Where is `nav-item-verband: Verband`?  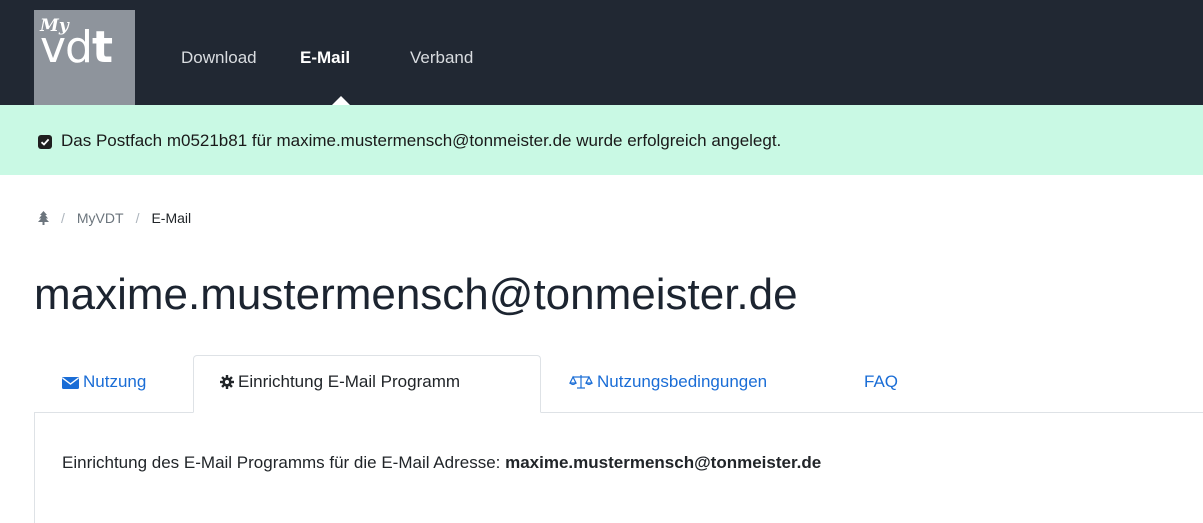
nav-item-verband: Verband is located at coordinates (441, 58).